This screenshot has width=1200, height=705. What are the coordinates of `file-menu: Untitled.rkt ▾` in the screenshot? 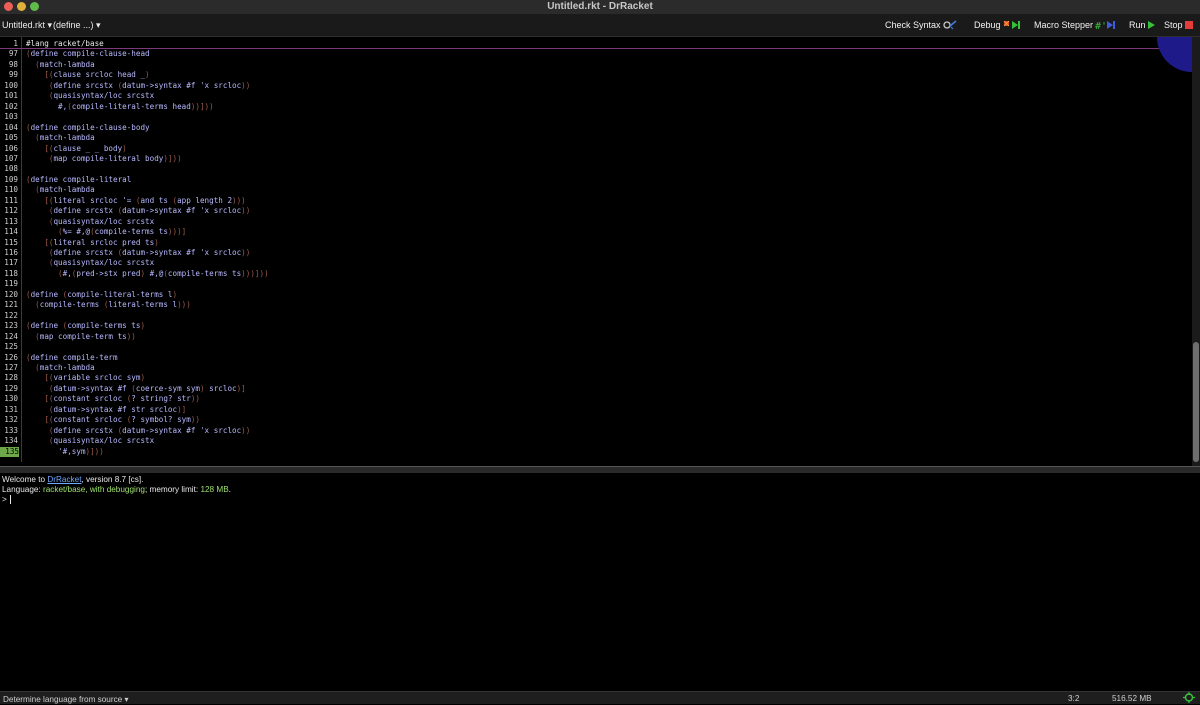 It's located at (27, 25).